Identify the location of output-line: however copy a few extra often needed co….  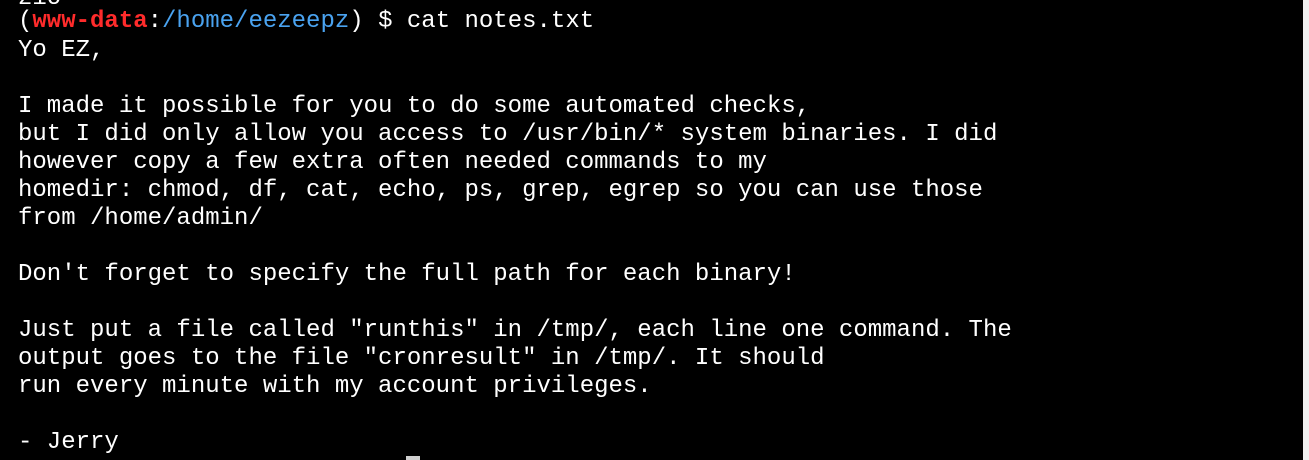
(392, 162).